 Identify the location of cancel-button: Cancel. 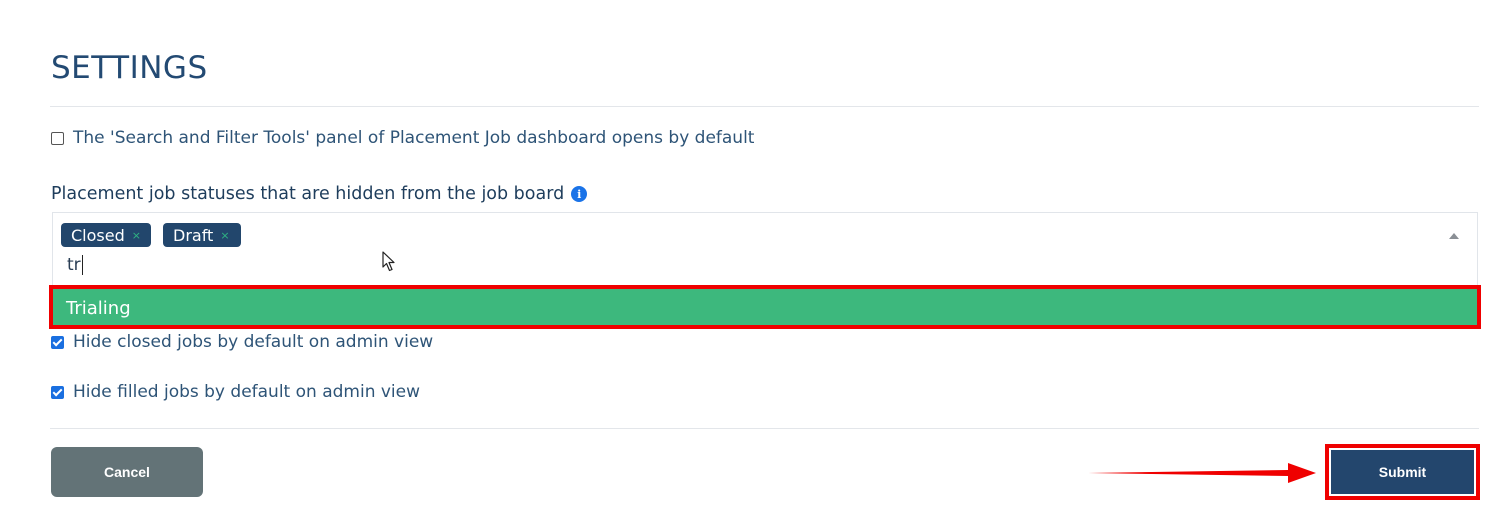
(127, 472).